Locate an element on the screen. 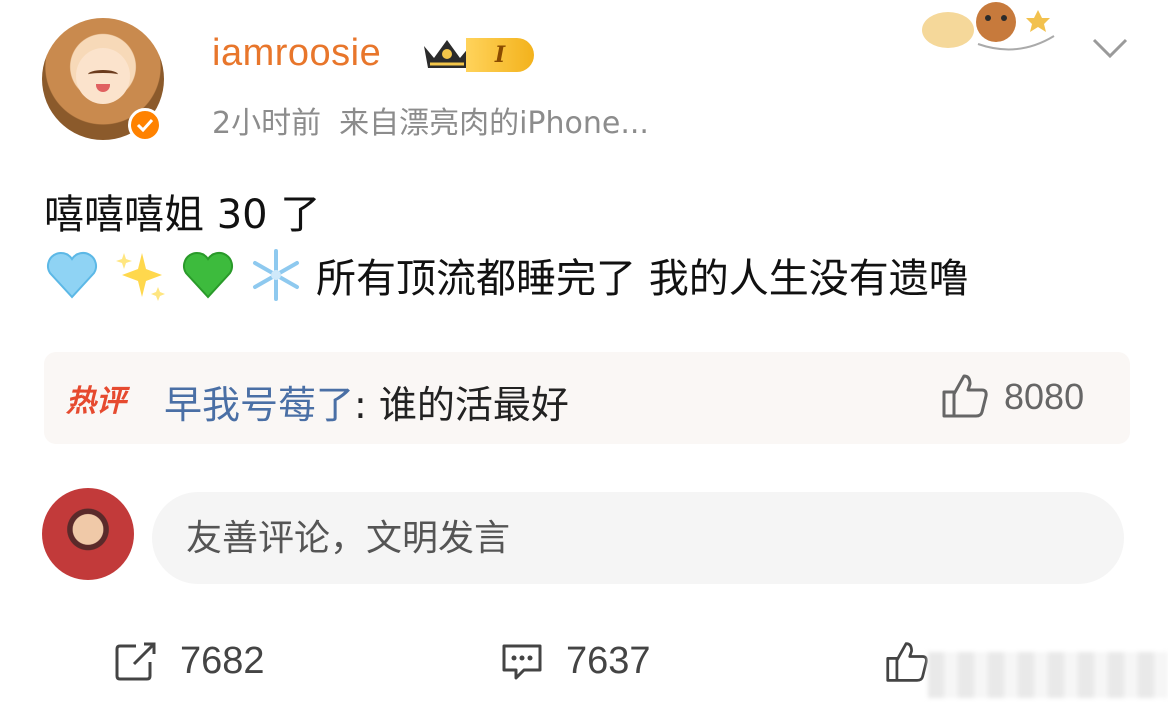  blurred-like-count is located at coordinates (1048, 675).